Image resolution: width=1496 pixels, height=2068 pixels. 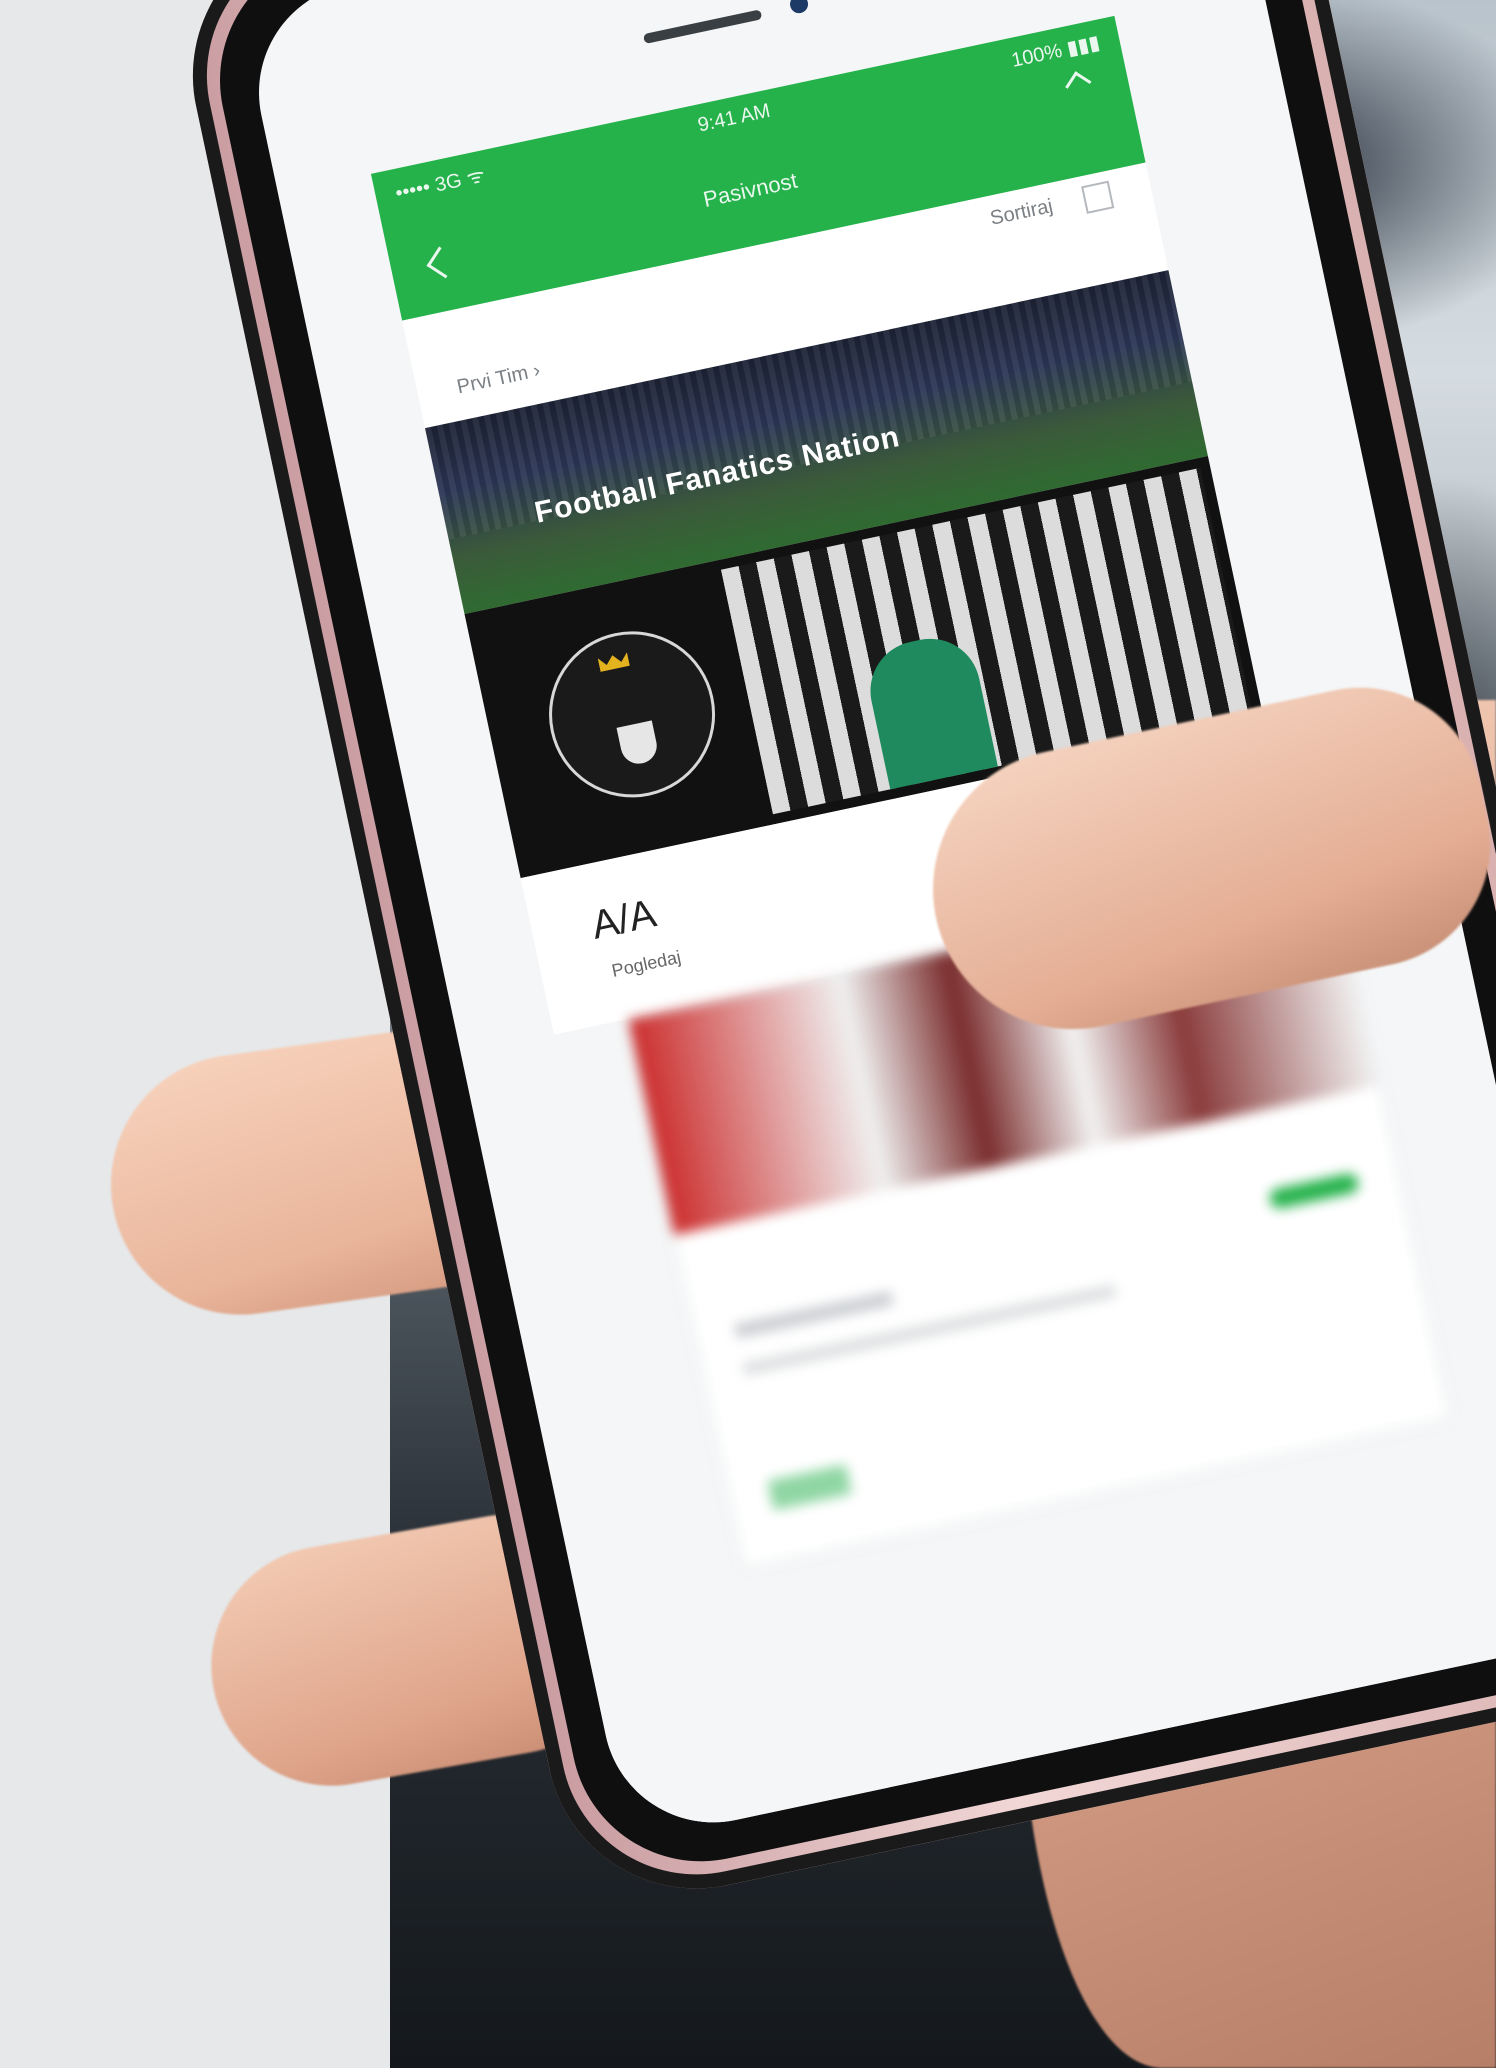 What do you see at coordinates (442, 262) in the screenshot?
I see `back-icon` at bounding box center [442, 262].